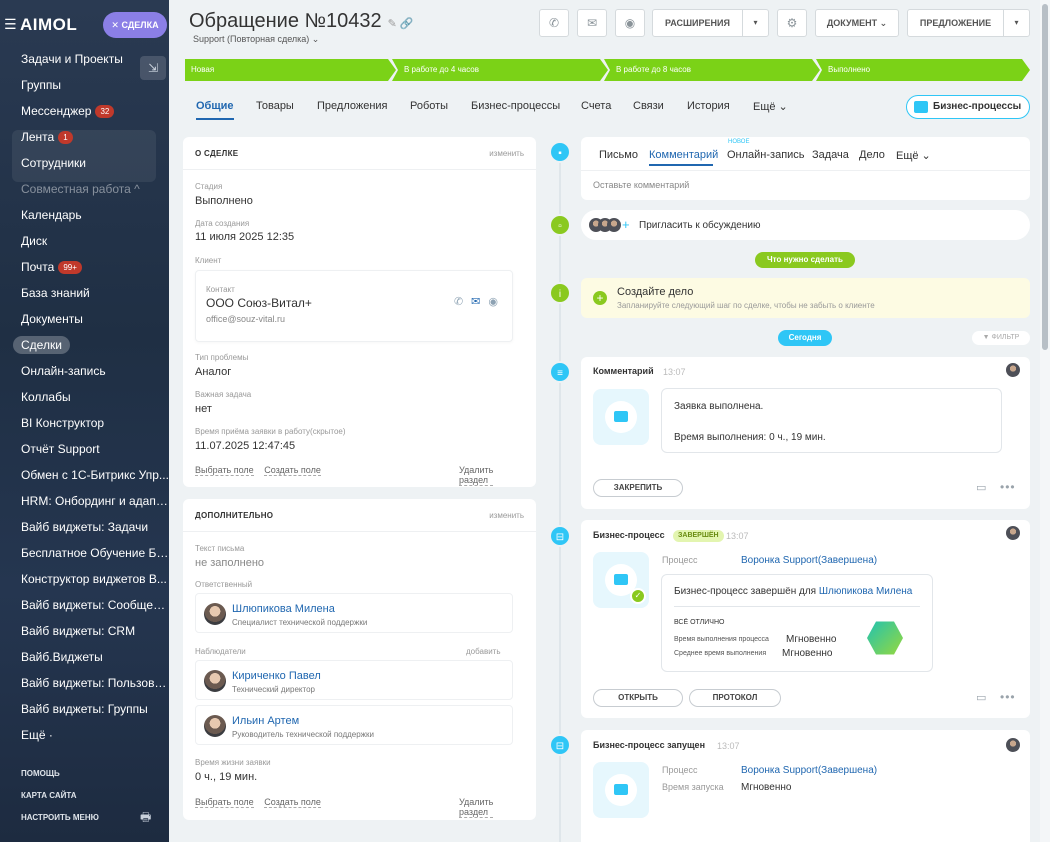 This screenshot has height=842, width=1050. I want to click on logo: AIMOL, so click(48, 25).